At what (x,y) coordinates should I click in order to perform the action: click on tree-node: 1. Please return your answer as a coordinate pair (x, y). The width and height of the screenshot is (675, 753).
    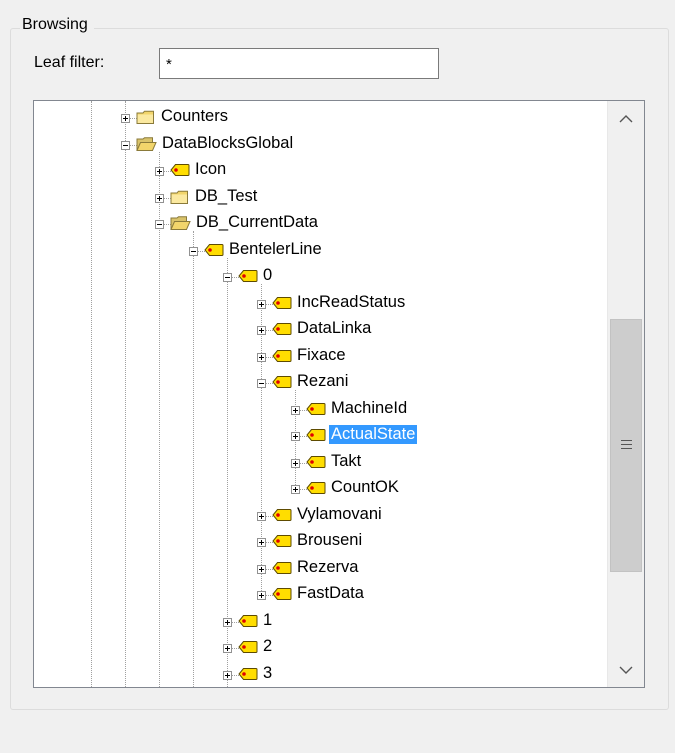
    Looking at the image, I should click on (319, 620).